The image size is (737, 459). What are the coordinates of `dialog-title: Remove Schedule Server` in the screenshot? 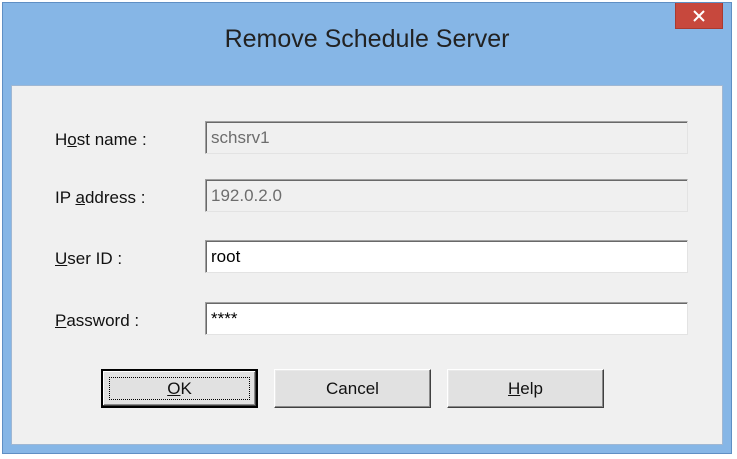 It's located at (367, 39).